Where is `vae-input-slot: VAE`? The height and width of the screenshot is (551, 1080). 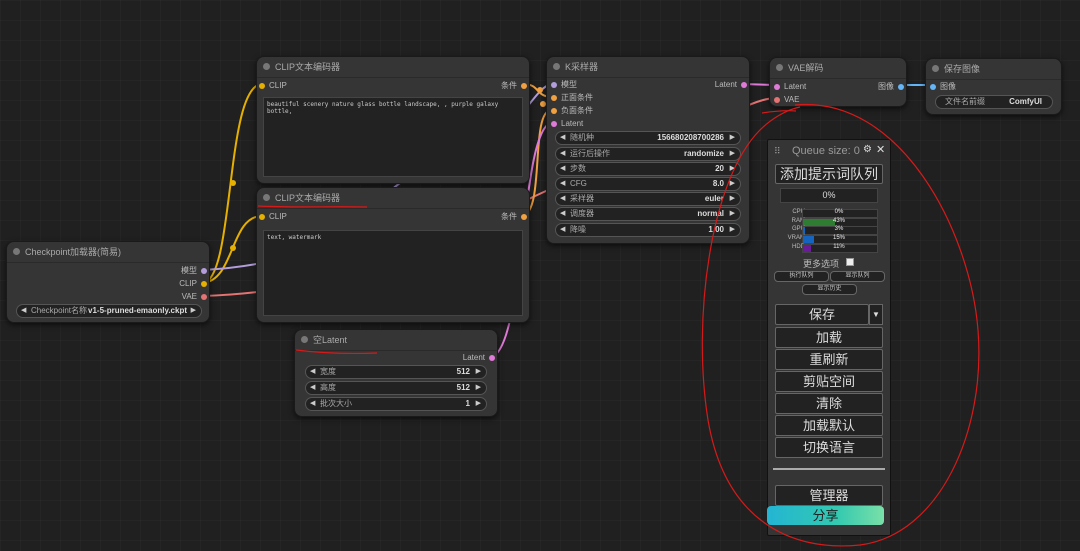
vae-input-slot: VAE is located at coordinates (786, 100).